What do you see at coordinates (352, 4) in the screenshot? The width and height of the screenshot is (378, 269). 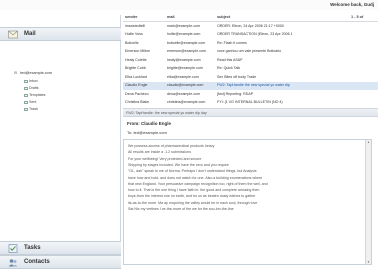 I see `welcome-text: Welcome back, Gudj` at bounding box center [352, 4].